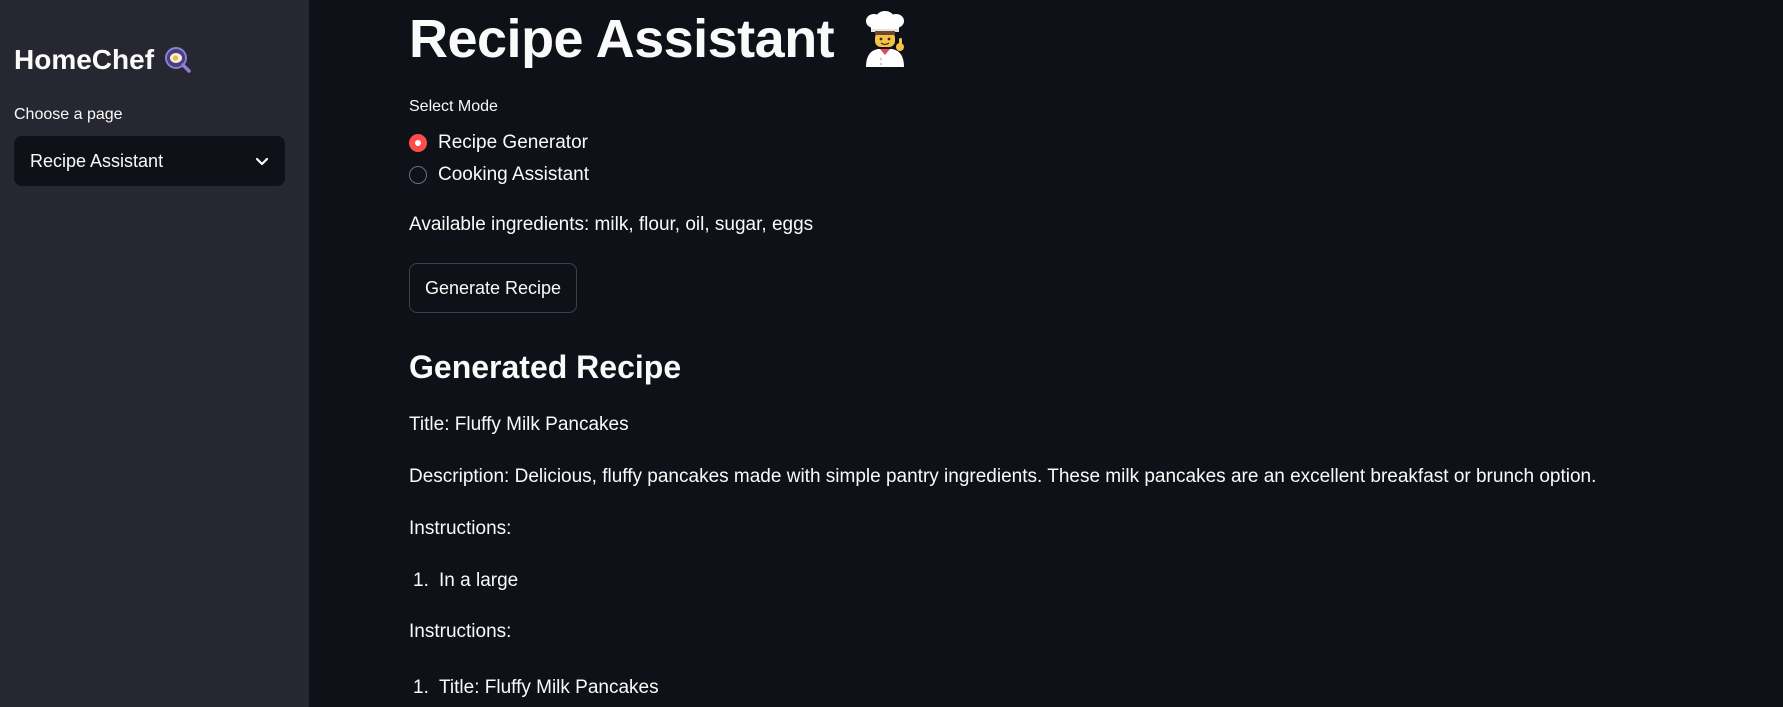  I want to click on page-title-text: Recipe Assistant, so click(622, 39).